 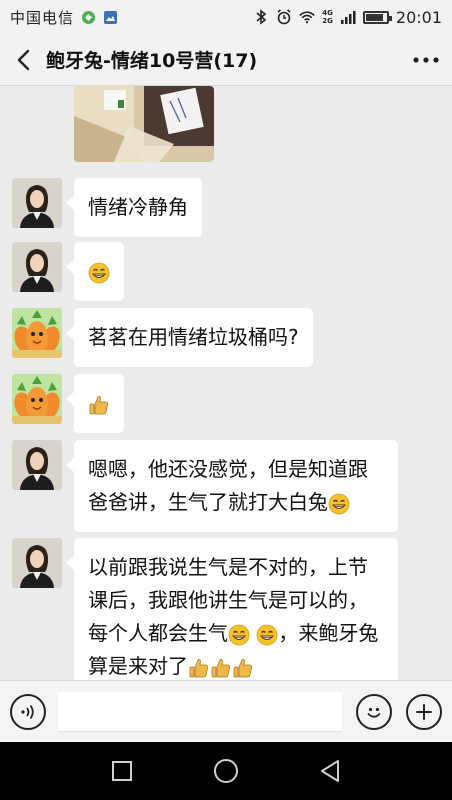 I want to click on back-button, so click(x=23, y=60).